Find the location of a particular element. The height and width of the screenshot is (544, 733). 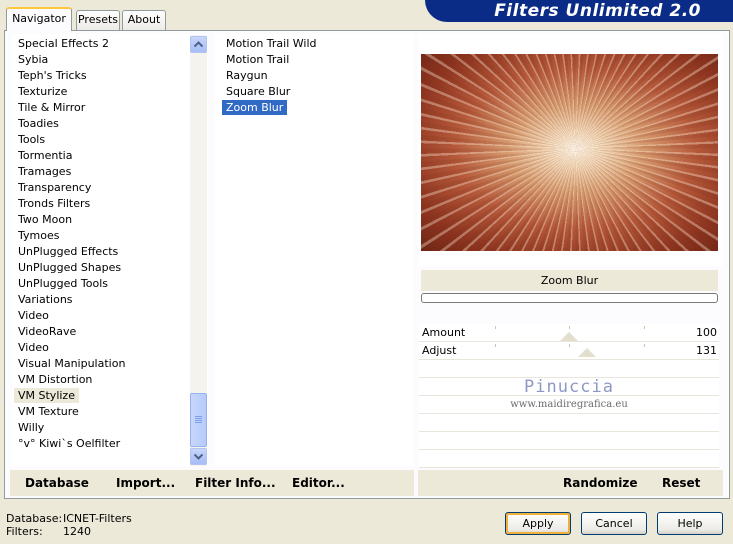

randomize-button: Randomize is located at coordinates (600, 483).